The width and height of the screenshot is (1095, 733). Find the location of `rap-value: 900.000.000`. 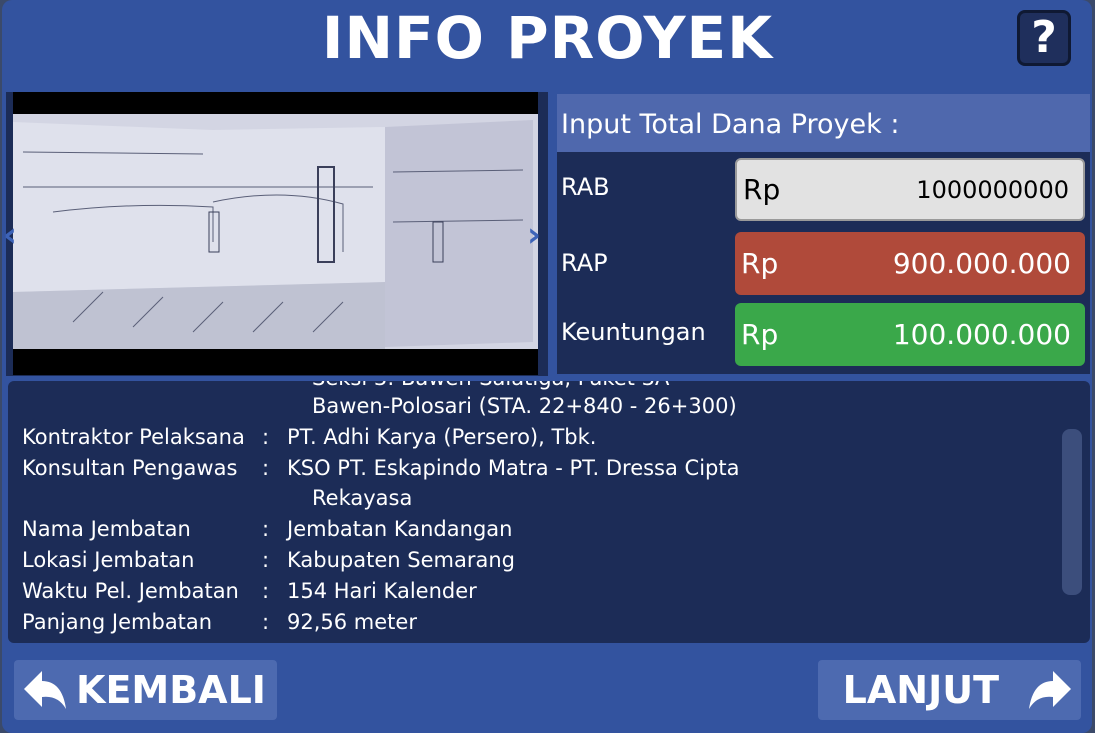

rap-value: 900.000.000 is located at coordinates (981, 263).